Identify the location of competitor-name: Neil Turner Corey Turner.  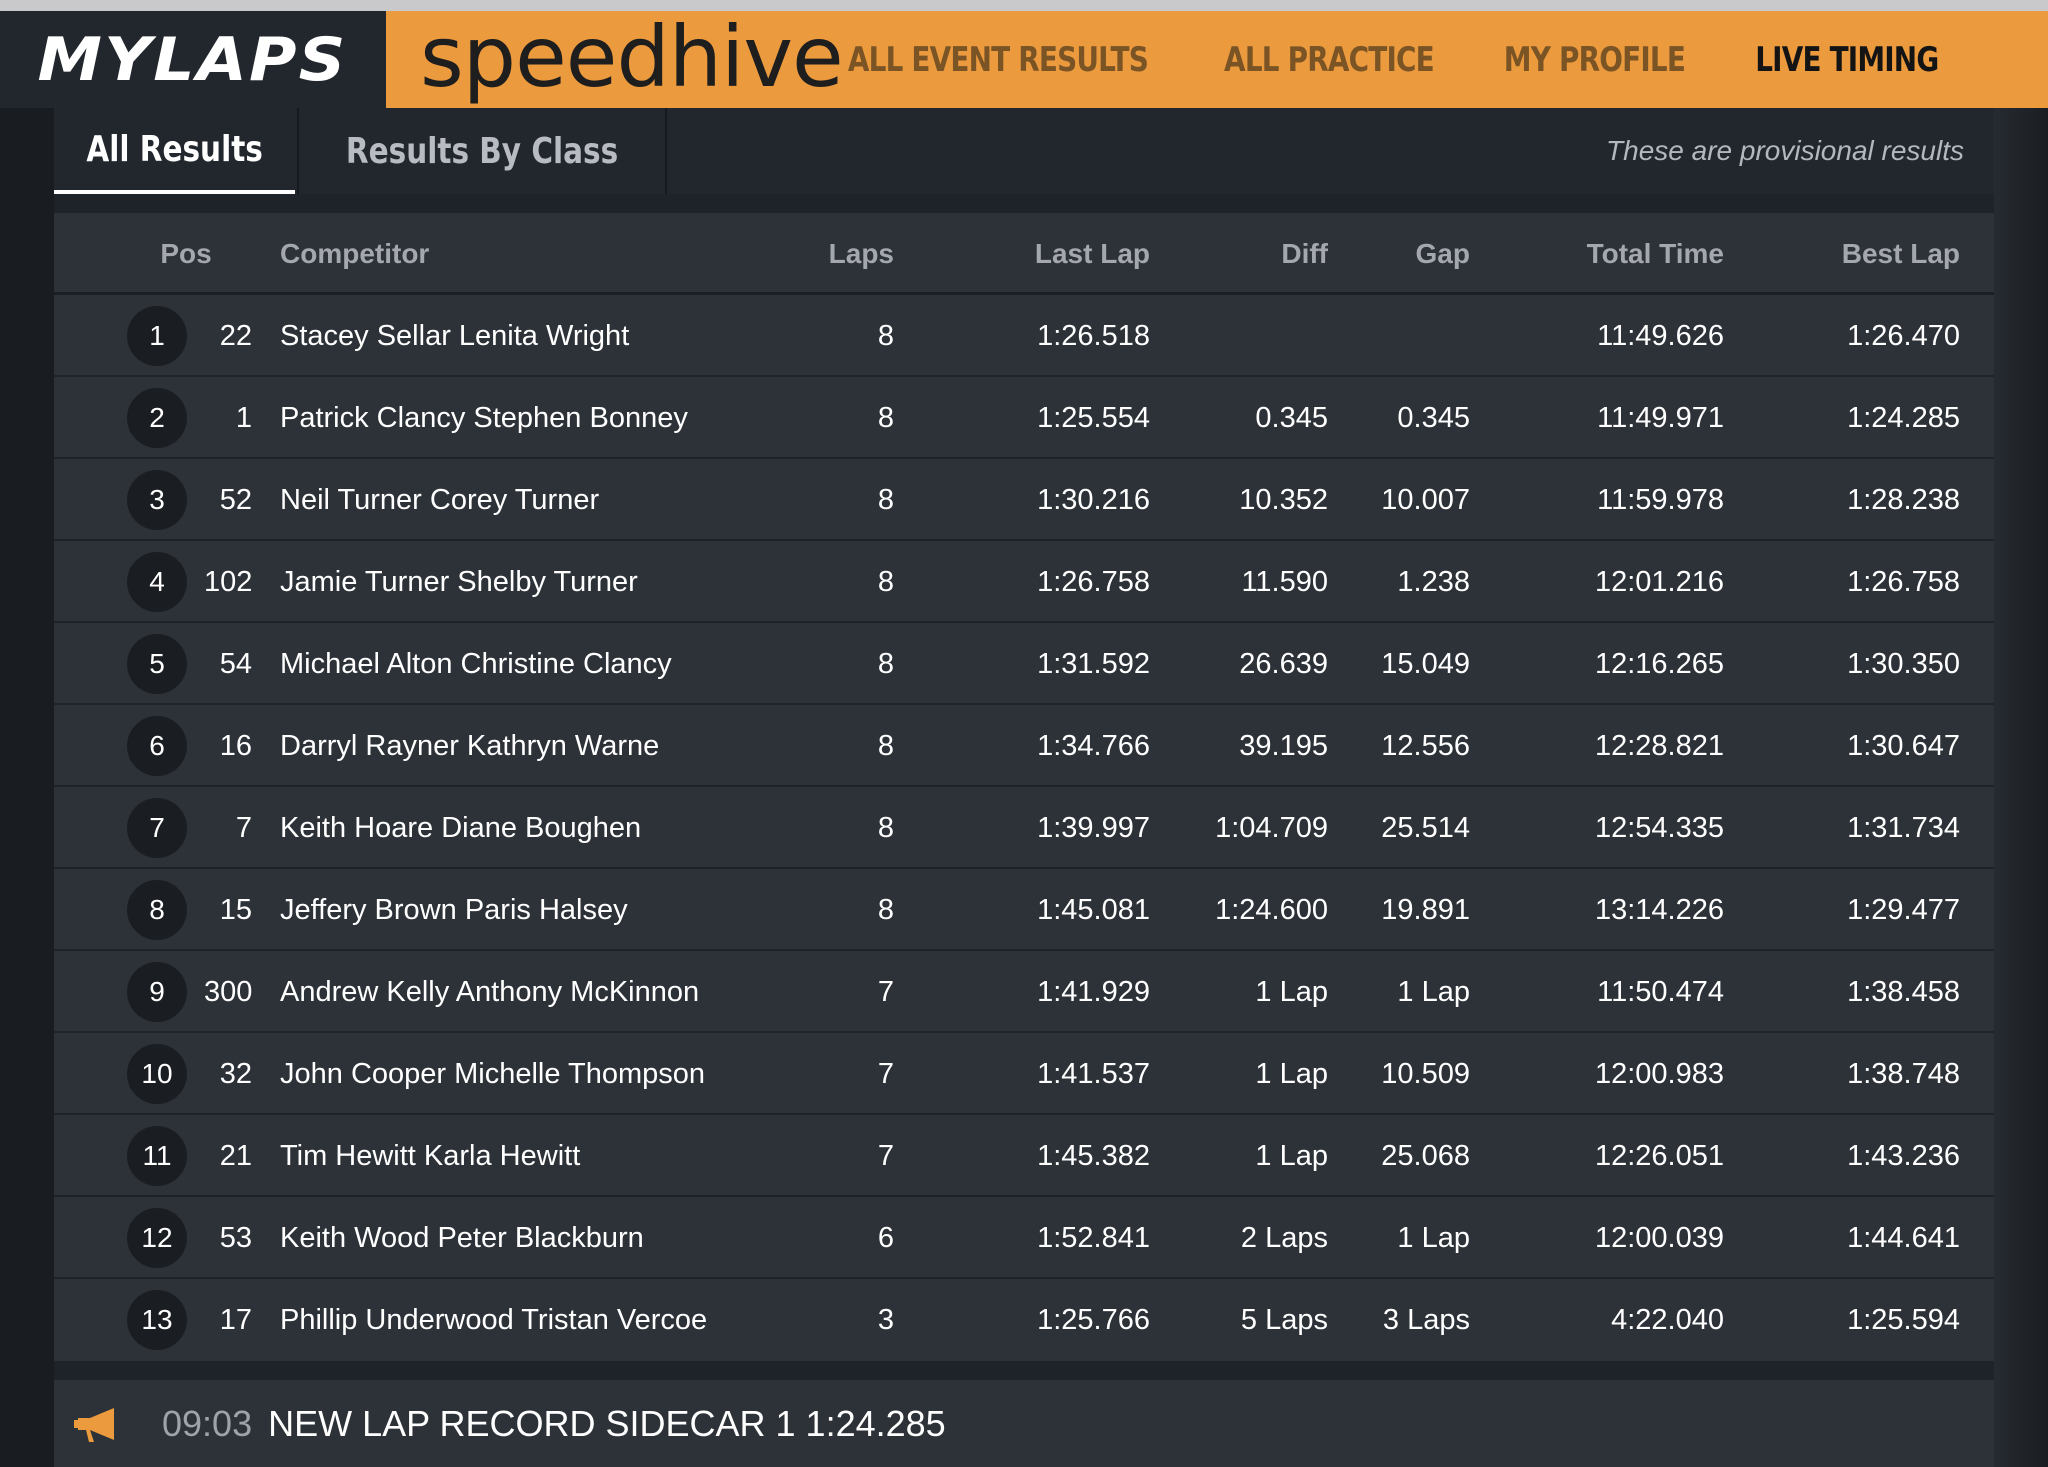
(540, 500).